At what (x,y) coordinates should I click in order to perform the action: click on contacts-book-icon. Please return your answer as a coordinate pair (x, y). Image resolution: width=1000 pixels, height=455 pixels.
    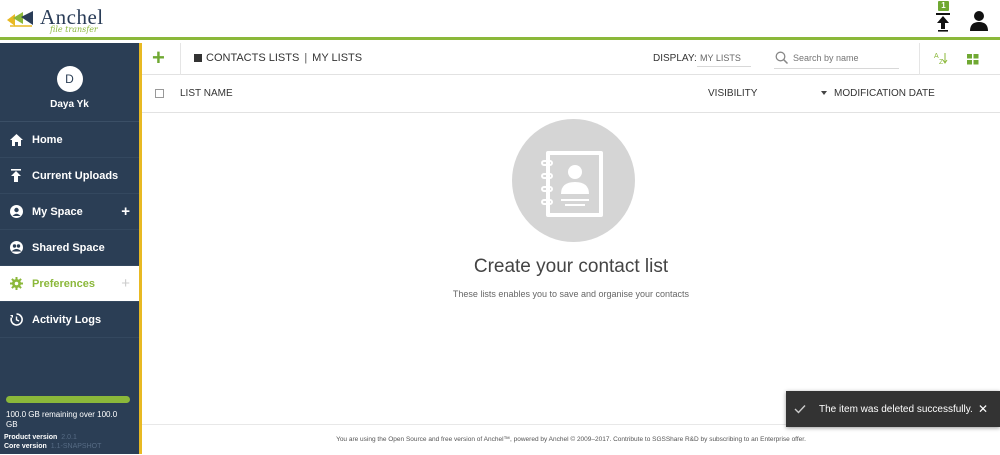
    Looking at the image, I should click on (198, 58).